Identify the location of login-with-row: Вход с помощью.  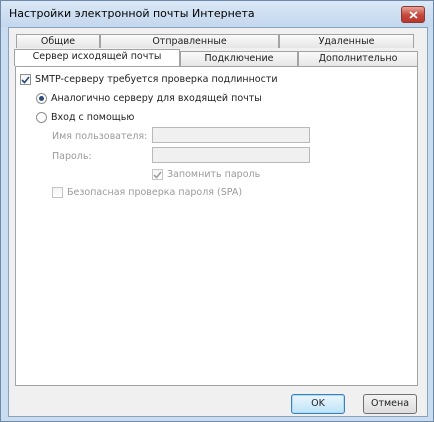
(85, 117).